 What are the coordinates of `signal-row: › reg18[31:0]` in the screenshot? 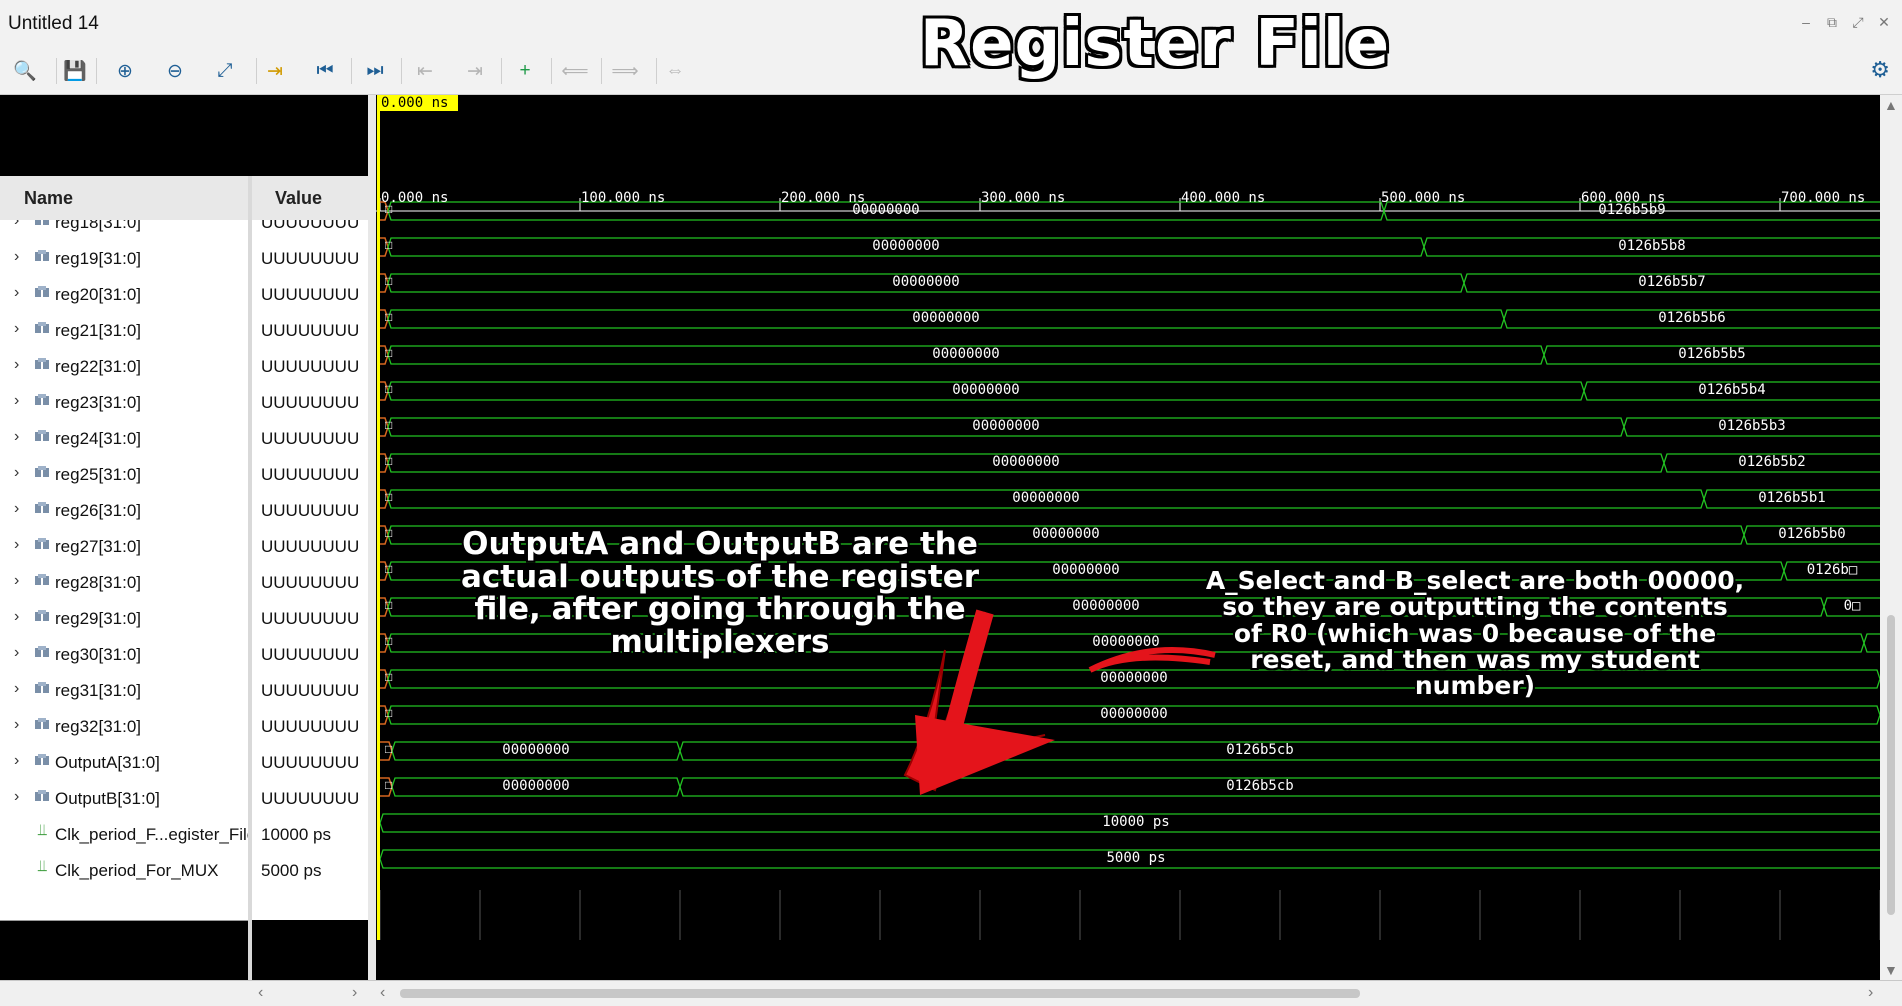 It's located at (124, 231).